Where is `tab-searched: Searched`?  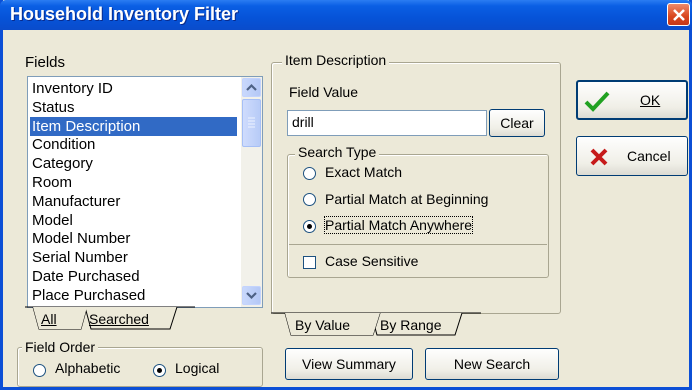 tab-searched: Searched is located at coordinates (119, 319).